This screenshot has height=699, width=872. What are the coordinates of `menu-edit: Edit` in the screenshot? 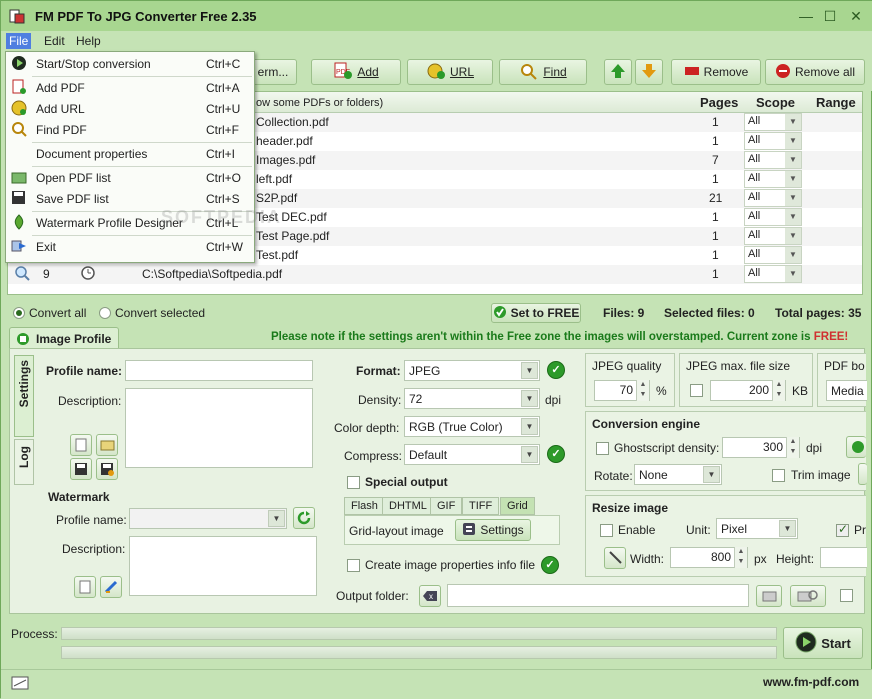 It's located at (54, 41).